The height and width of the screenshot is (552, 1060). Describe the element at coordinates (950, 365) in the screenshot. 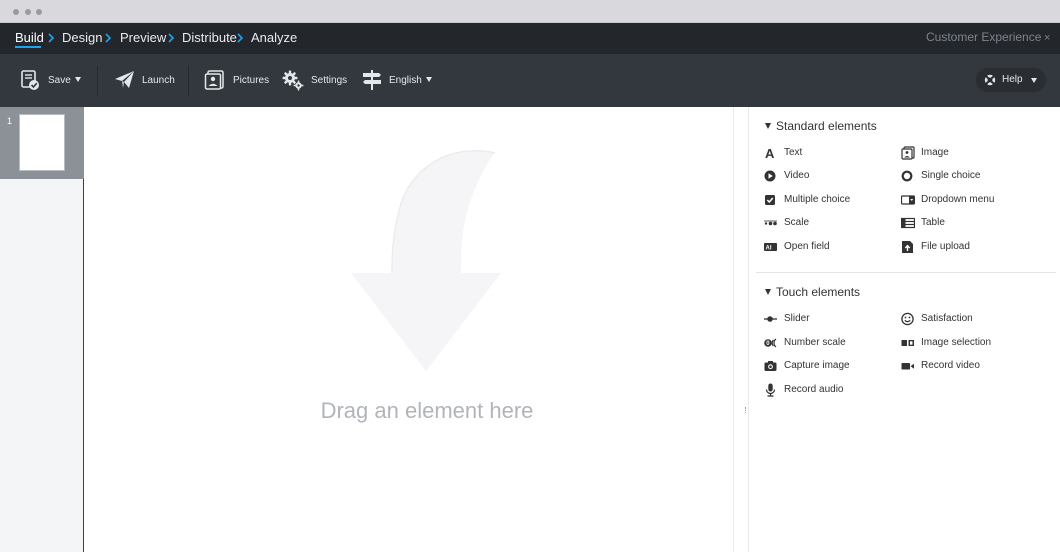

I see `element-label: Record video` at that location.